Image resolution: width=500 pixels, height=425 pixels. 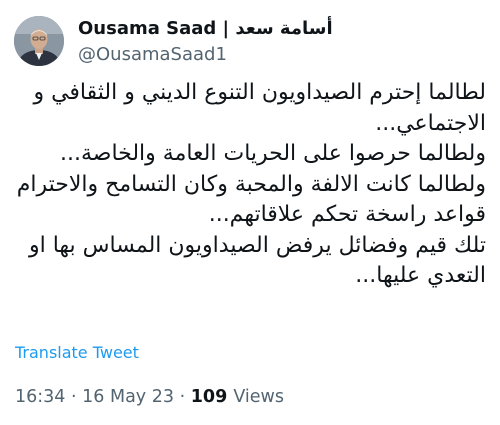 I want to click on author-name: Ousama Saad | أسامة سعد, so click(x=205, y=29).